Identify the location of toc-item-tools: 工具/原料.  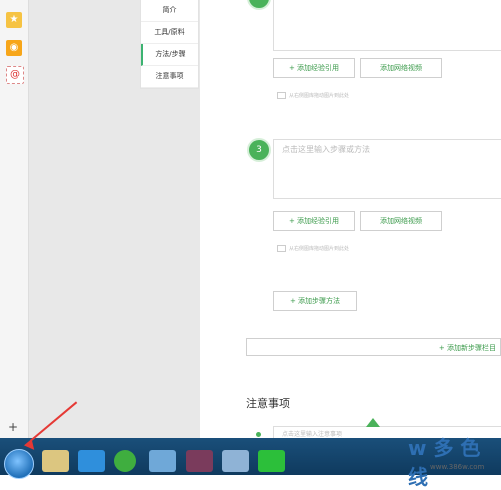
(169, 33).